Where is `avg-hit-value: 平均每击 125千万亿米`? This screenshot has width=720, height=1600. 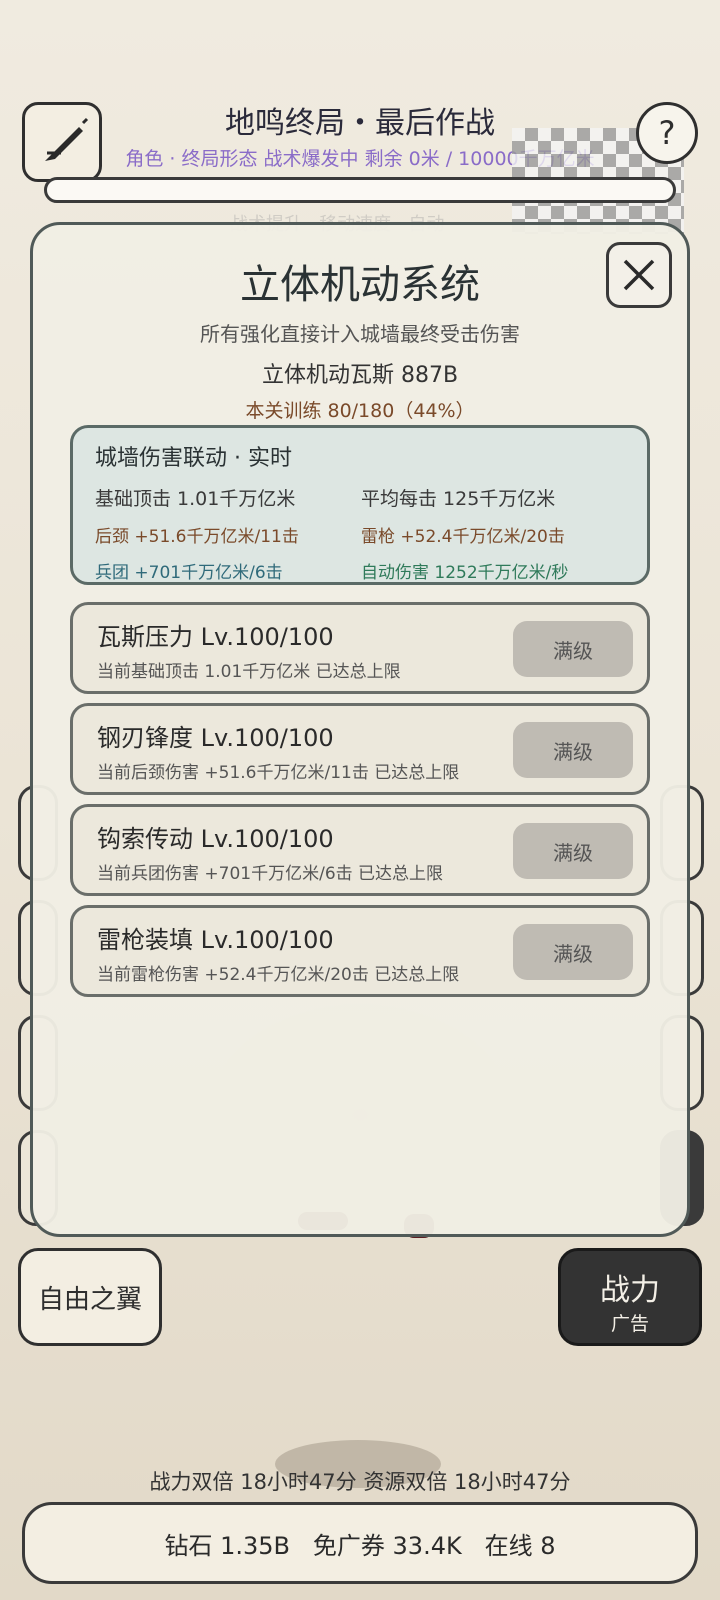
avg-hit-value: 平均每击 125千万亿米 is located at coordinates (458, 499).